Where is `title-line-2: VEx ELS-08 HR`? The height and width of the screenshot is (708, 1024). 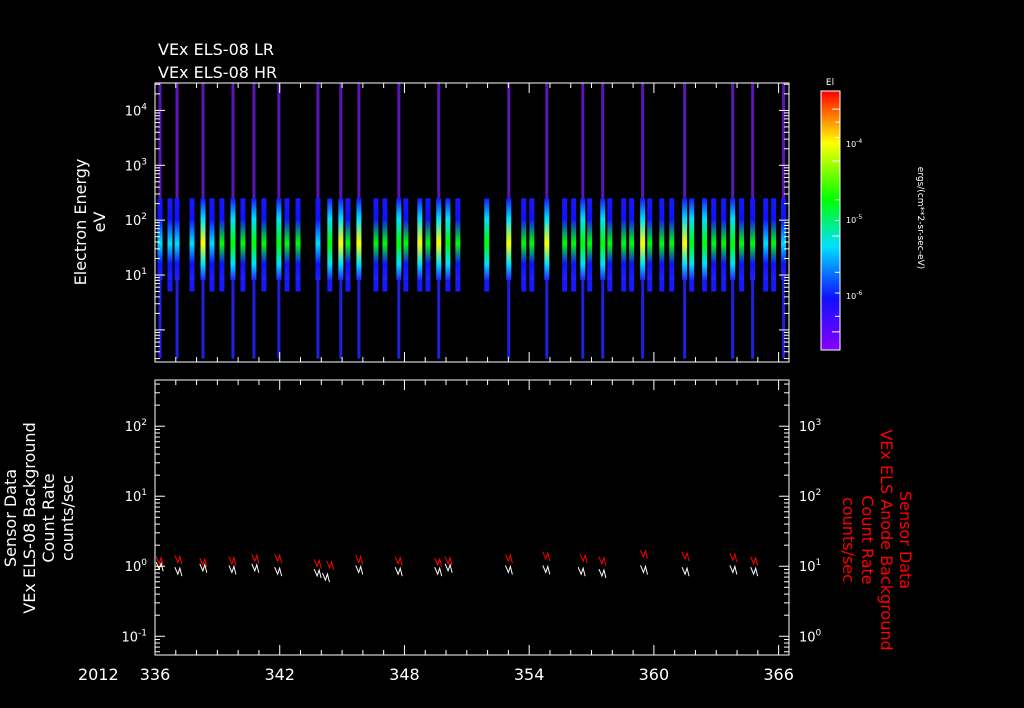 title-line-2: VEx ELS-08 HR is located at coordinates (217, 72).